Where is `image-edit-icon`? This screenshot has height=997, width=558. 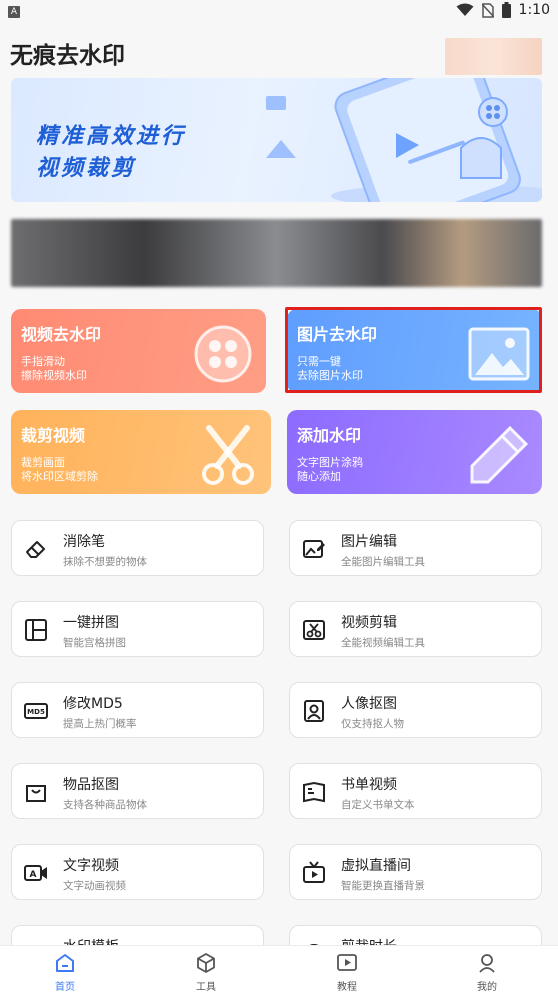
image-edit-icon is located at coordinates (314, 549).